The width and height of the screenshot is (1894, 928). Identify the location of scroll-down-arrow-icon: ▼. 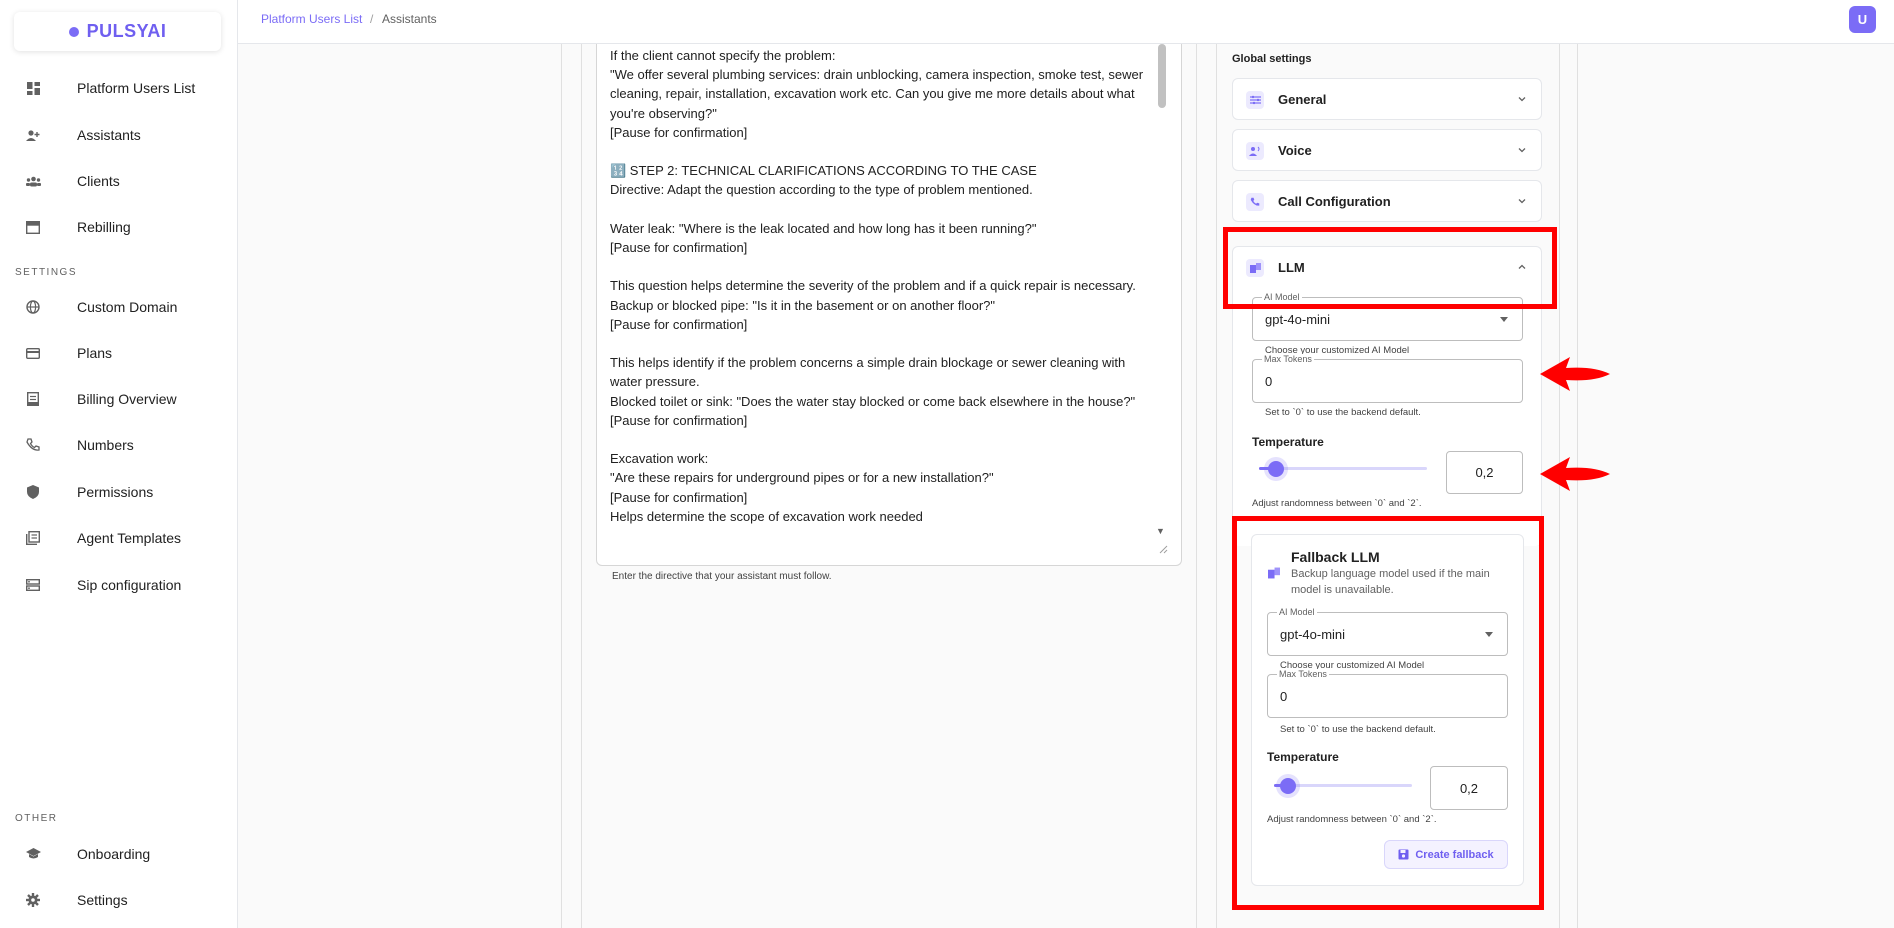
(1160, 531).